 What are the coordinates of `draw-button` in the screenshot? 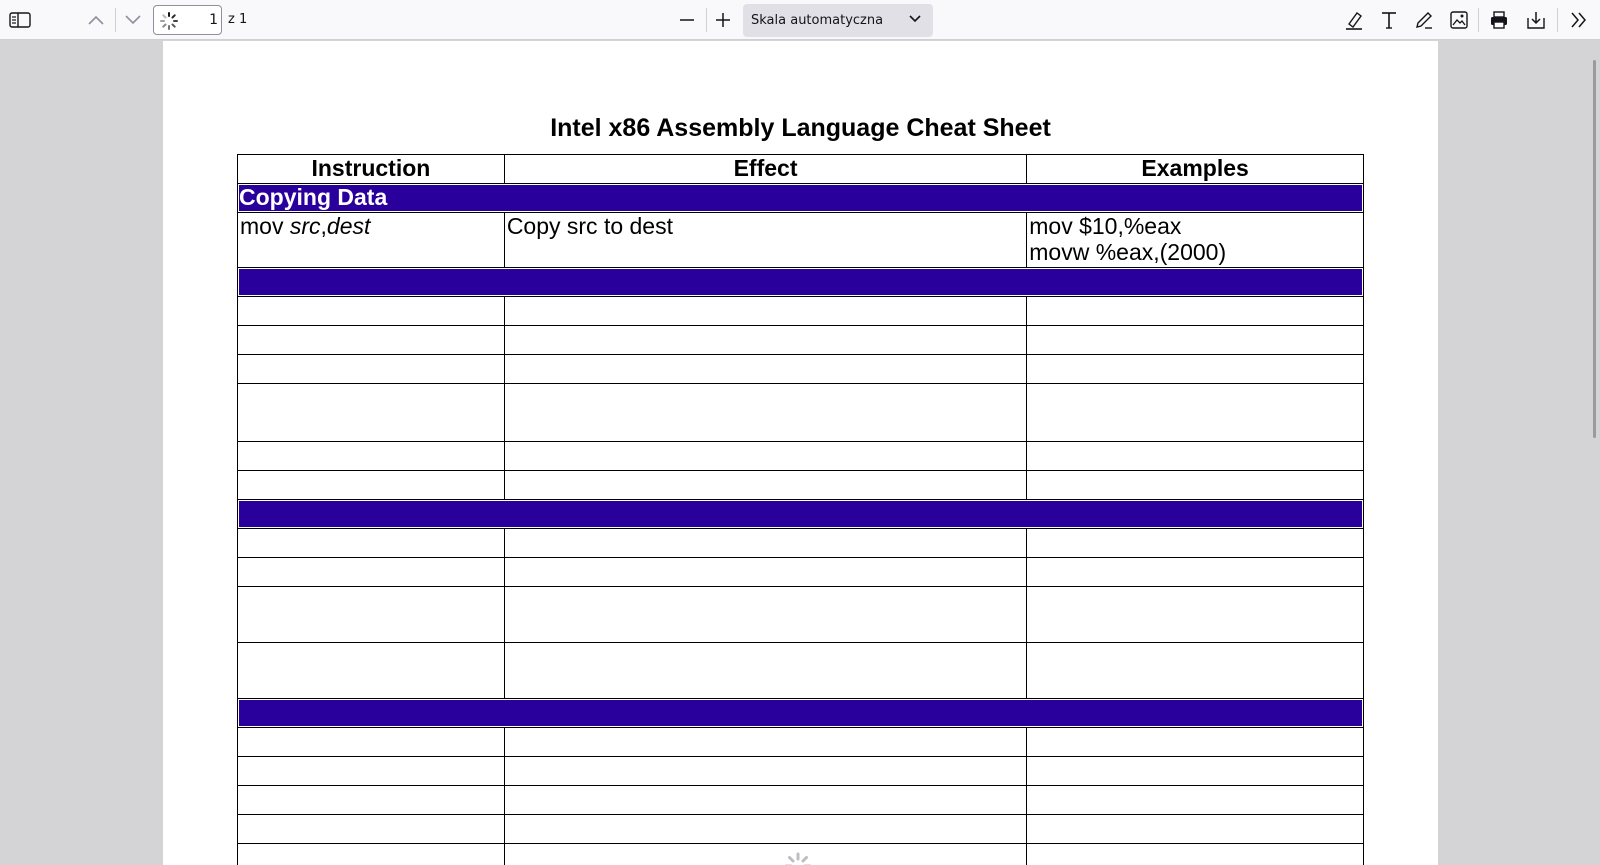 It's located at (1424, 20).